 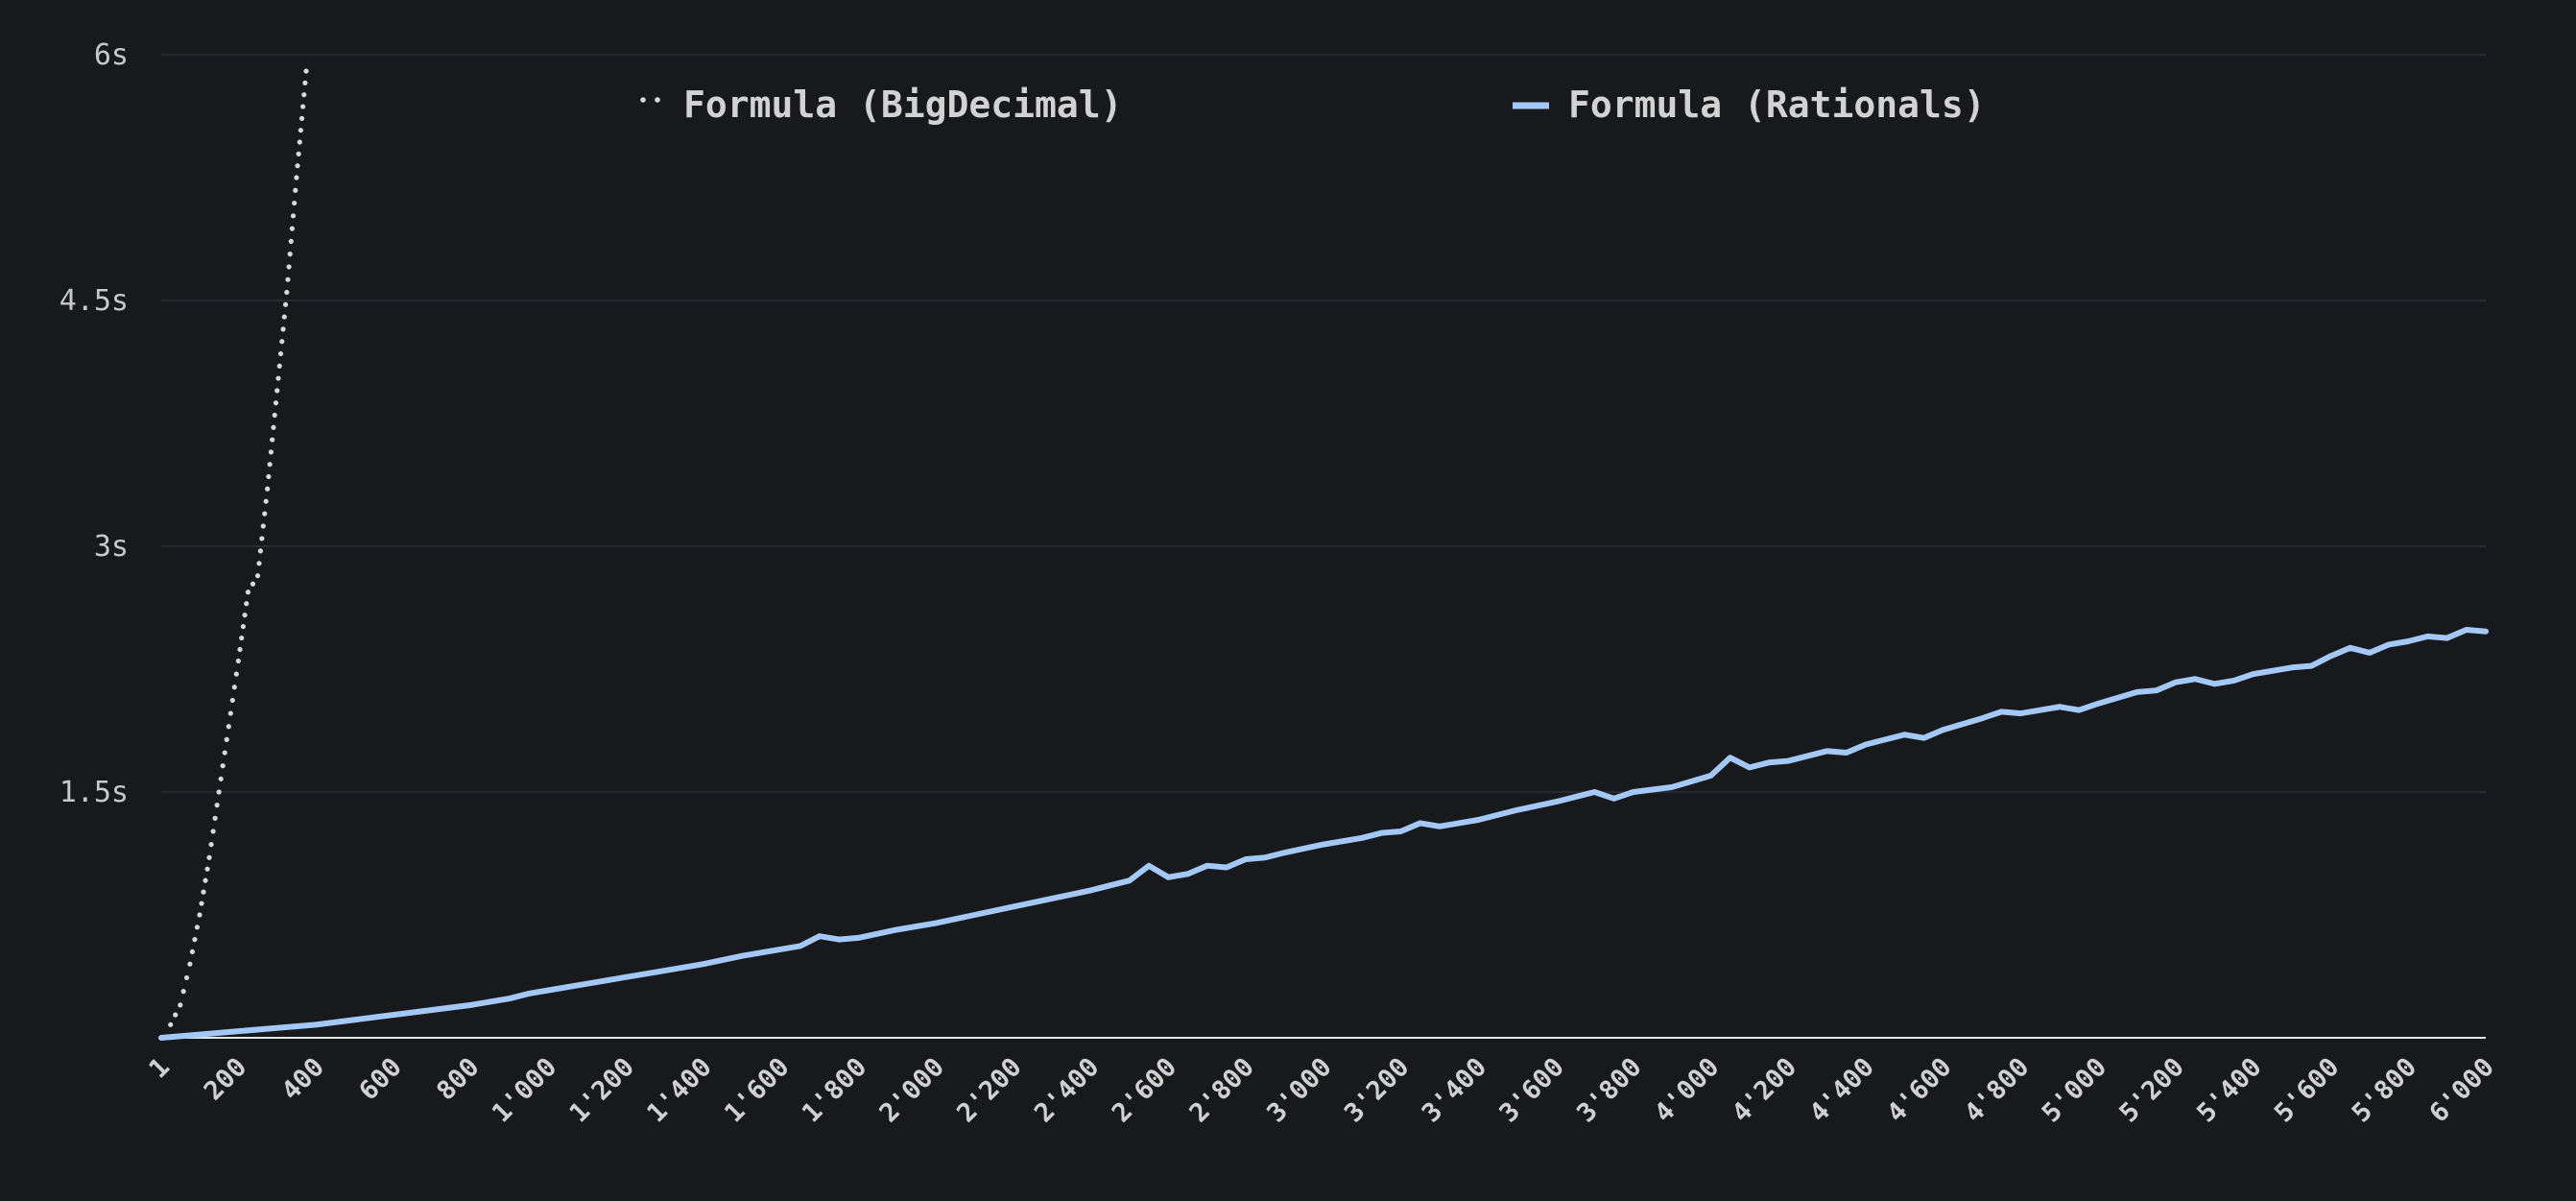 What do you see at coordinates (1777, 105) in the screenshot?
I see `legend-label-rationals: Formula (Rationals)` at bounding box center [1777, 105].